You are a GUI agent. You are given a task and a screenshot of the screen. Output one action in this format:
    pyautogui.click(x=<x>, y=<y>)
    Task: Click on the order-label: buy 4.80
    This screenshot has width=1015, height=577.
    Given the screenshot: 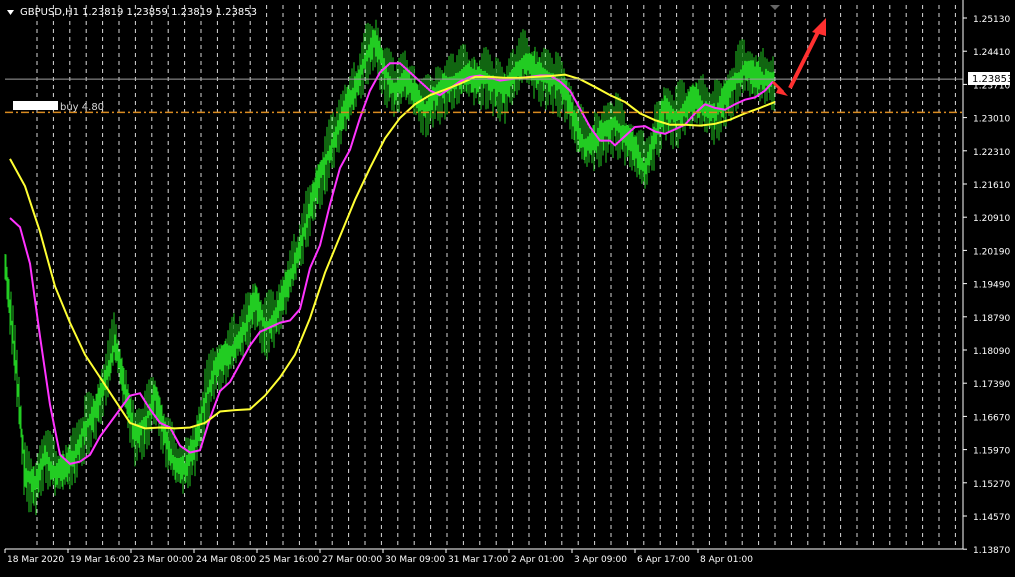 What is the action you would take?
    pyautogui.click(x=82, y=107)
    